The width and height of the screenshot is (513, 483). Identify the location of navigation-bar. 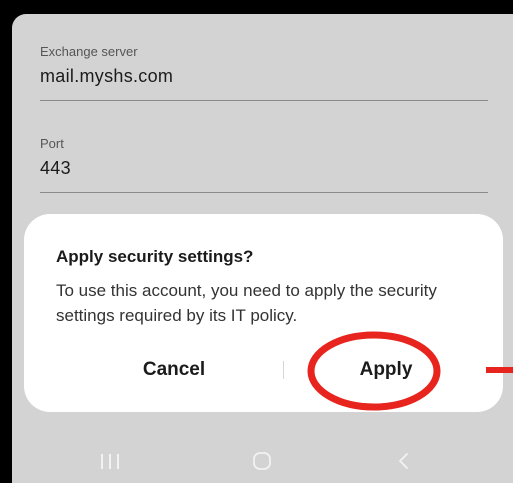
(262, 461).